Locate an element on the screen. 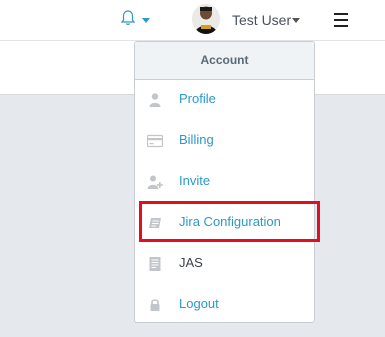 This screenshot has height=337, width=385. bell-icon is located at coordinates (128, 17).